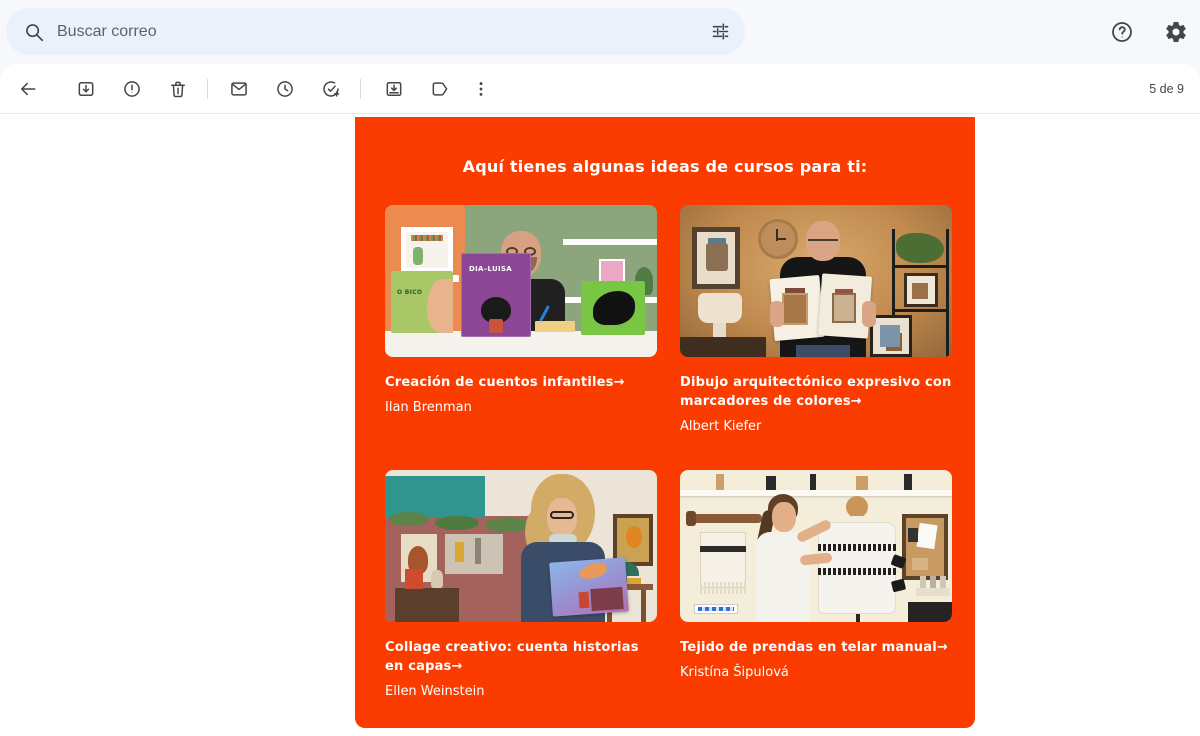 This screenshot has height=736, width=1200. What do you see at coordinates (418, 256) in the screenshot?
I see `tiny-figure-art` at bounding box center [418, 256].